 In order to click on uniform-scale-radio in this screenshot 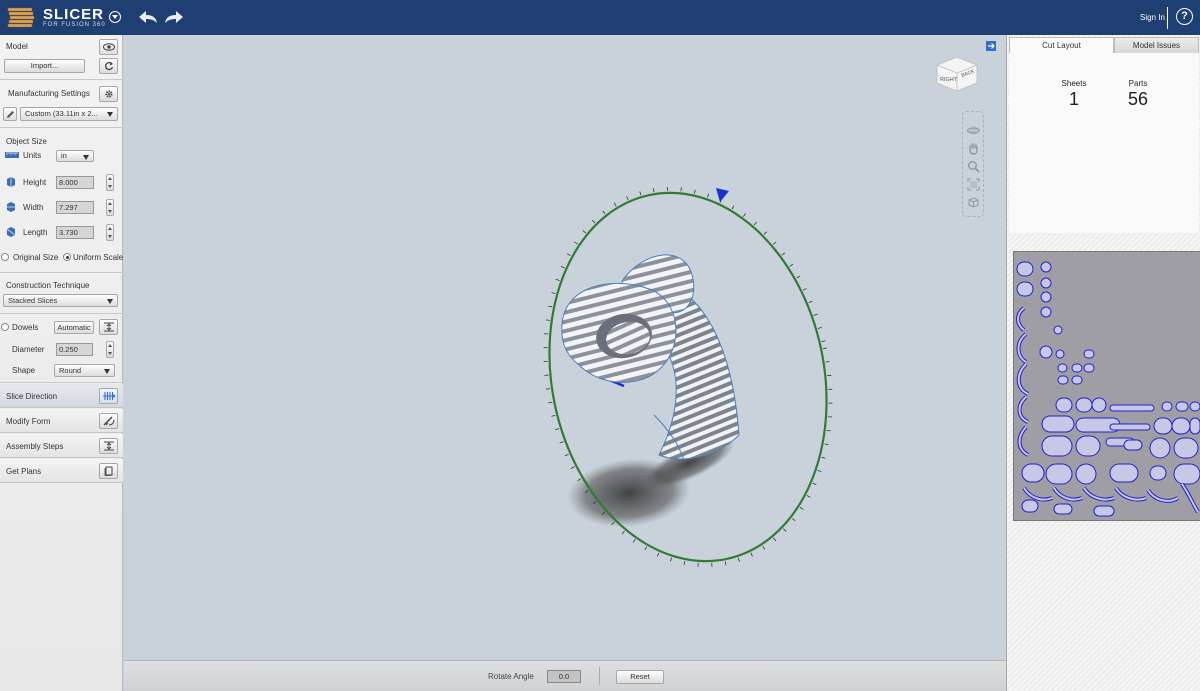, I will do `click(67, 257)`.